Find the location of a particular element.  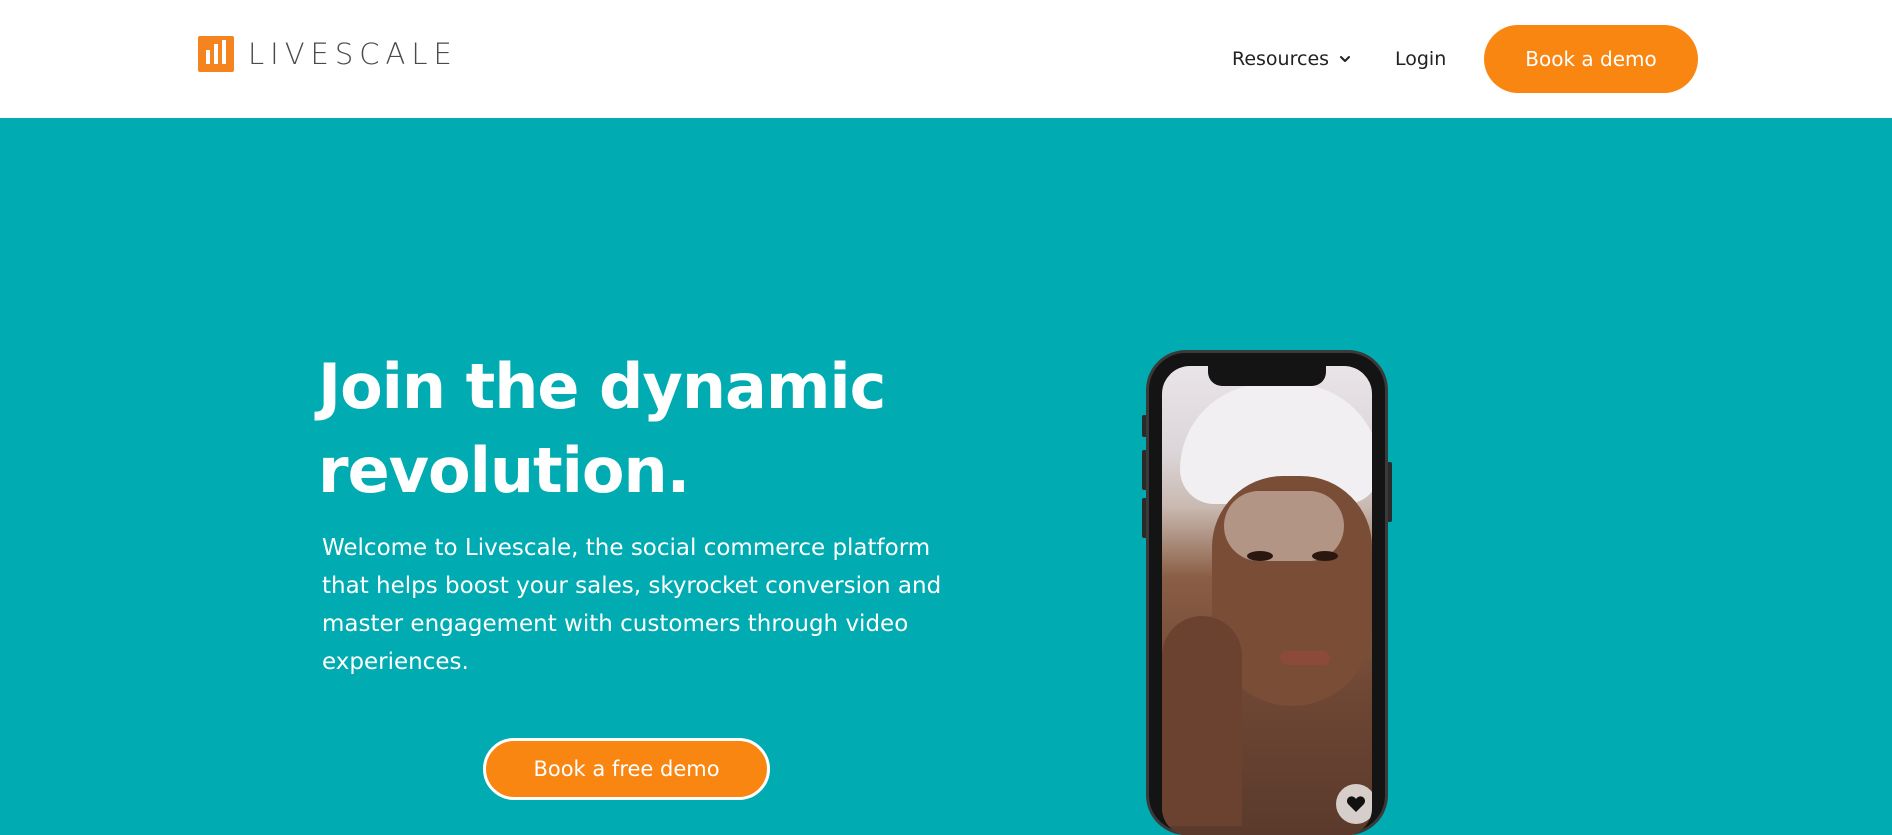

phone-notch is located at coordinates (1267, 374).